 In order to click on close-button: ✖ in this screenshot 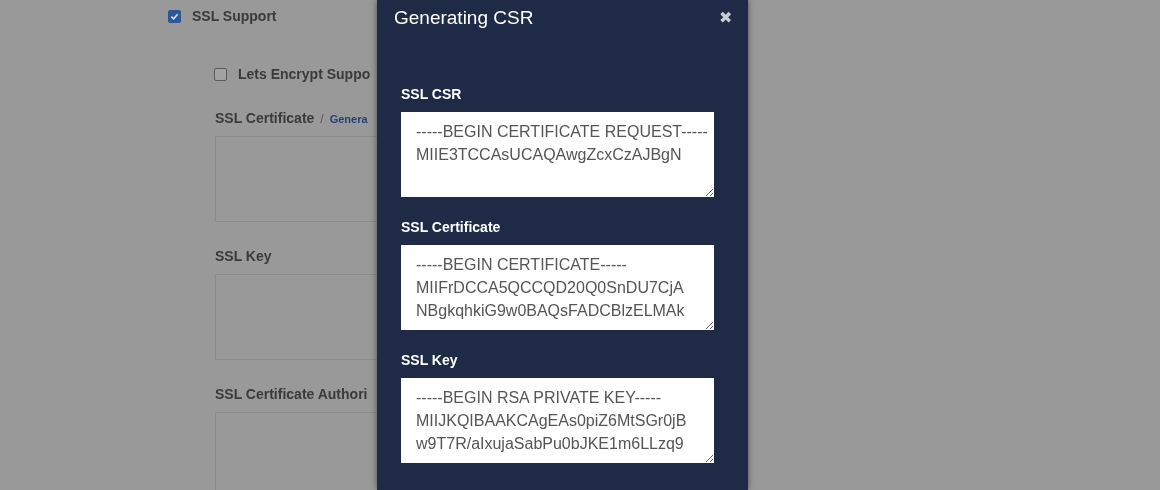, I will do `click(725, 18)`.